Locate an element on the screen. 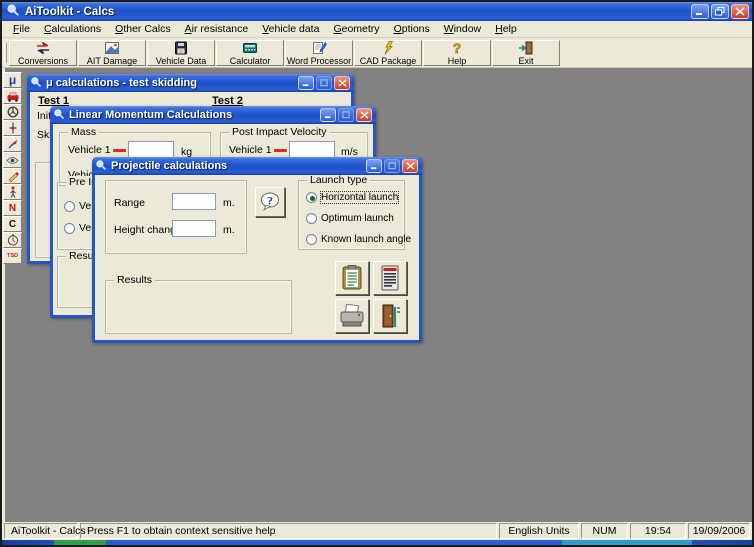 The height and width of the screenshot is (547, 754). status-app-name: AiToolkit - Calcs is located at coordinates (45, 531).